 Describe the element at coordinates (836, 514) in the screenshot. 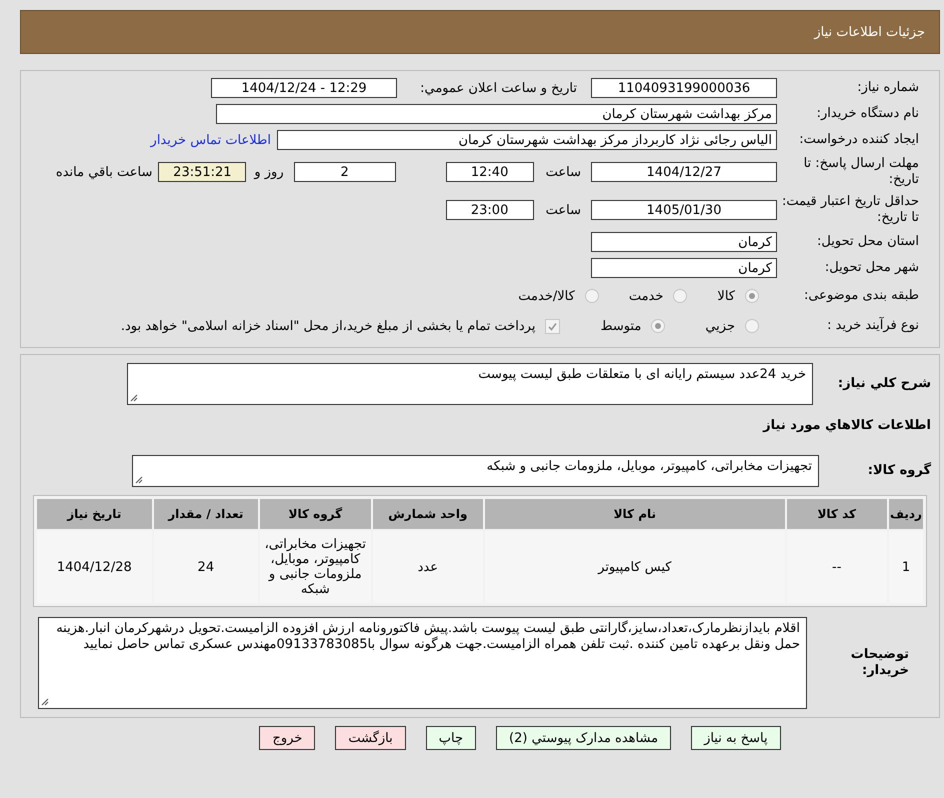

I see `column-header: کد کالا` at that location.